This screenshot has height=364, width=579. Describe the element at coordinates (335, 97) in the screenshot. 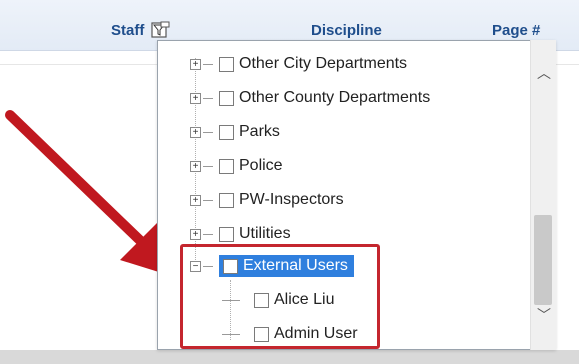

I see `tree-item-label: Other County Departments` at that location.